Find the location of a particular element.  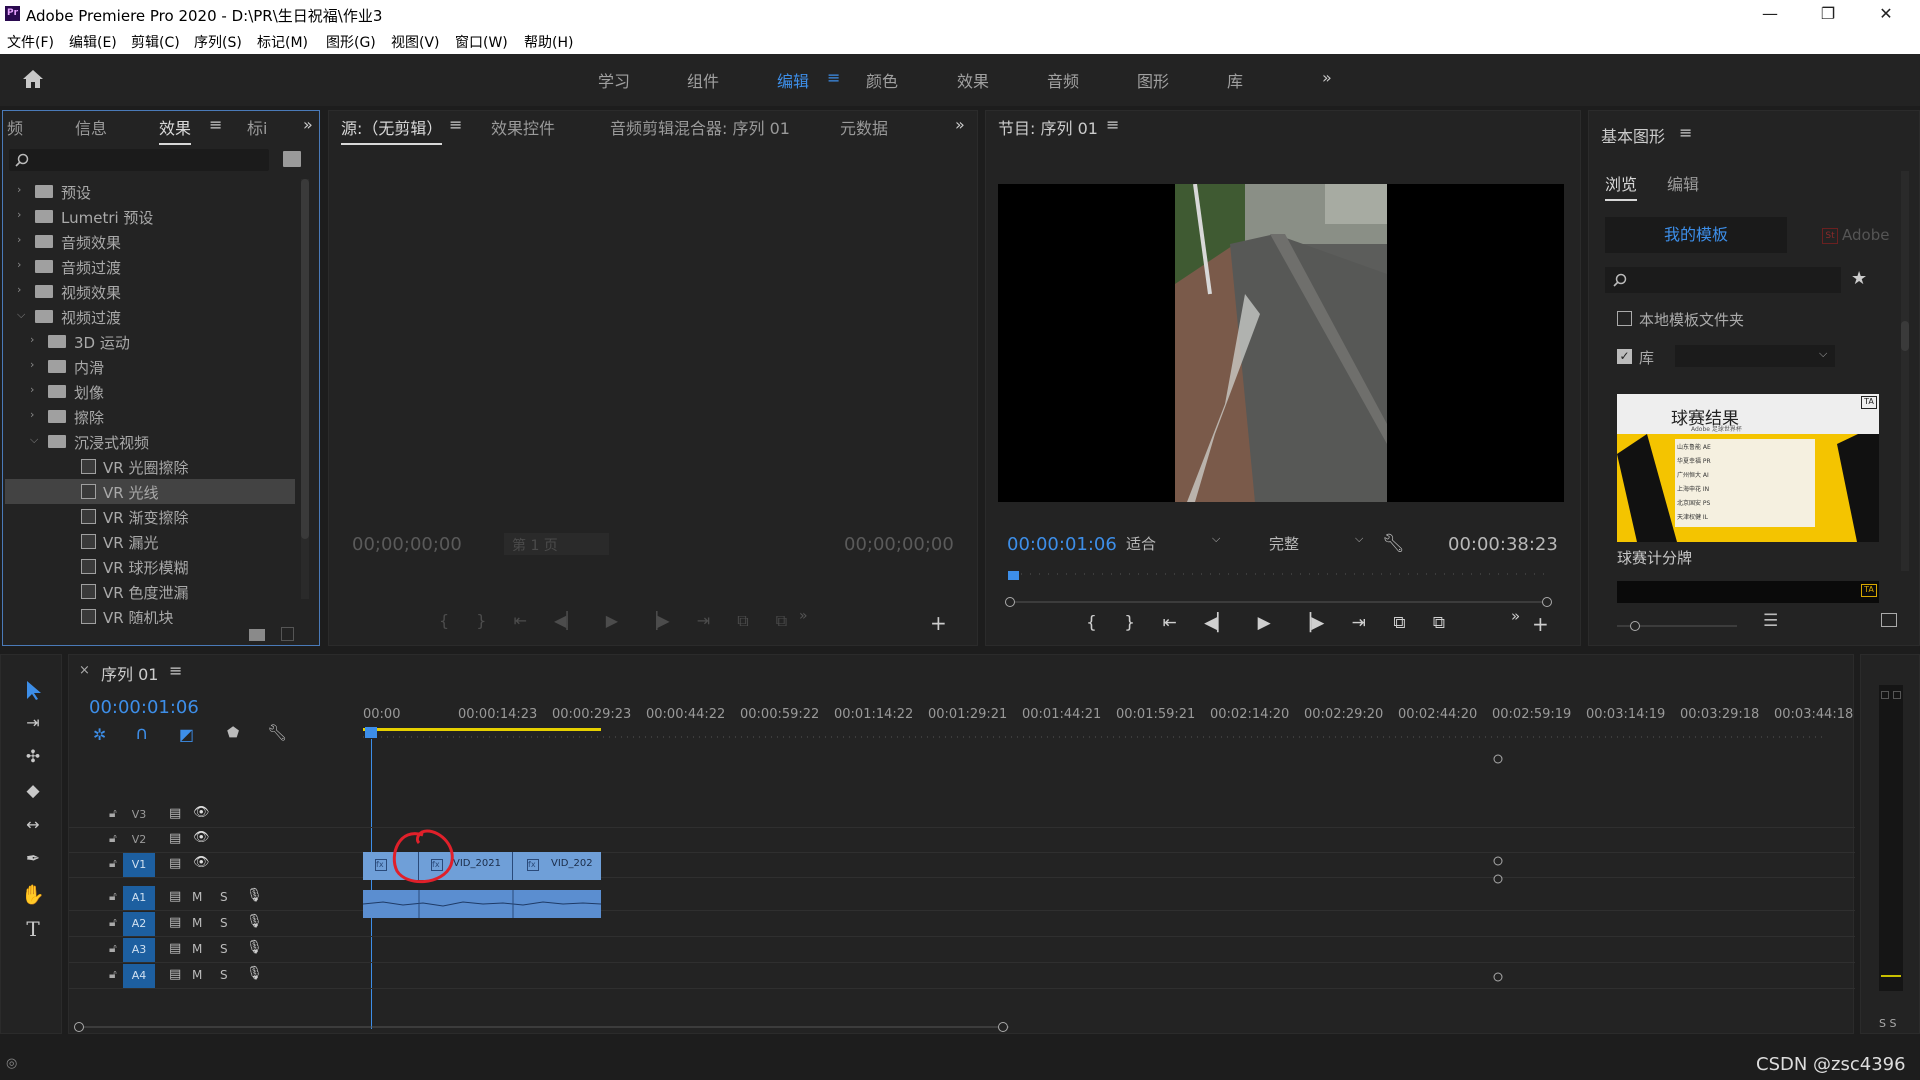

razor-tool-icon: ◆ is located at coordinates (33, 793).